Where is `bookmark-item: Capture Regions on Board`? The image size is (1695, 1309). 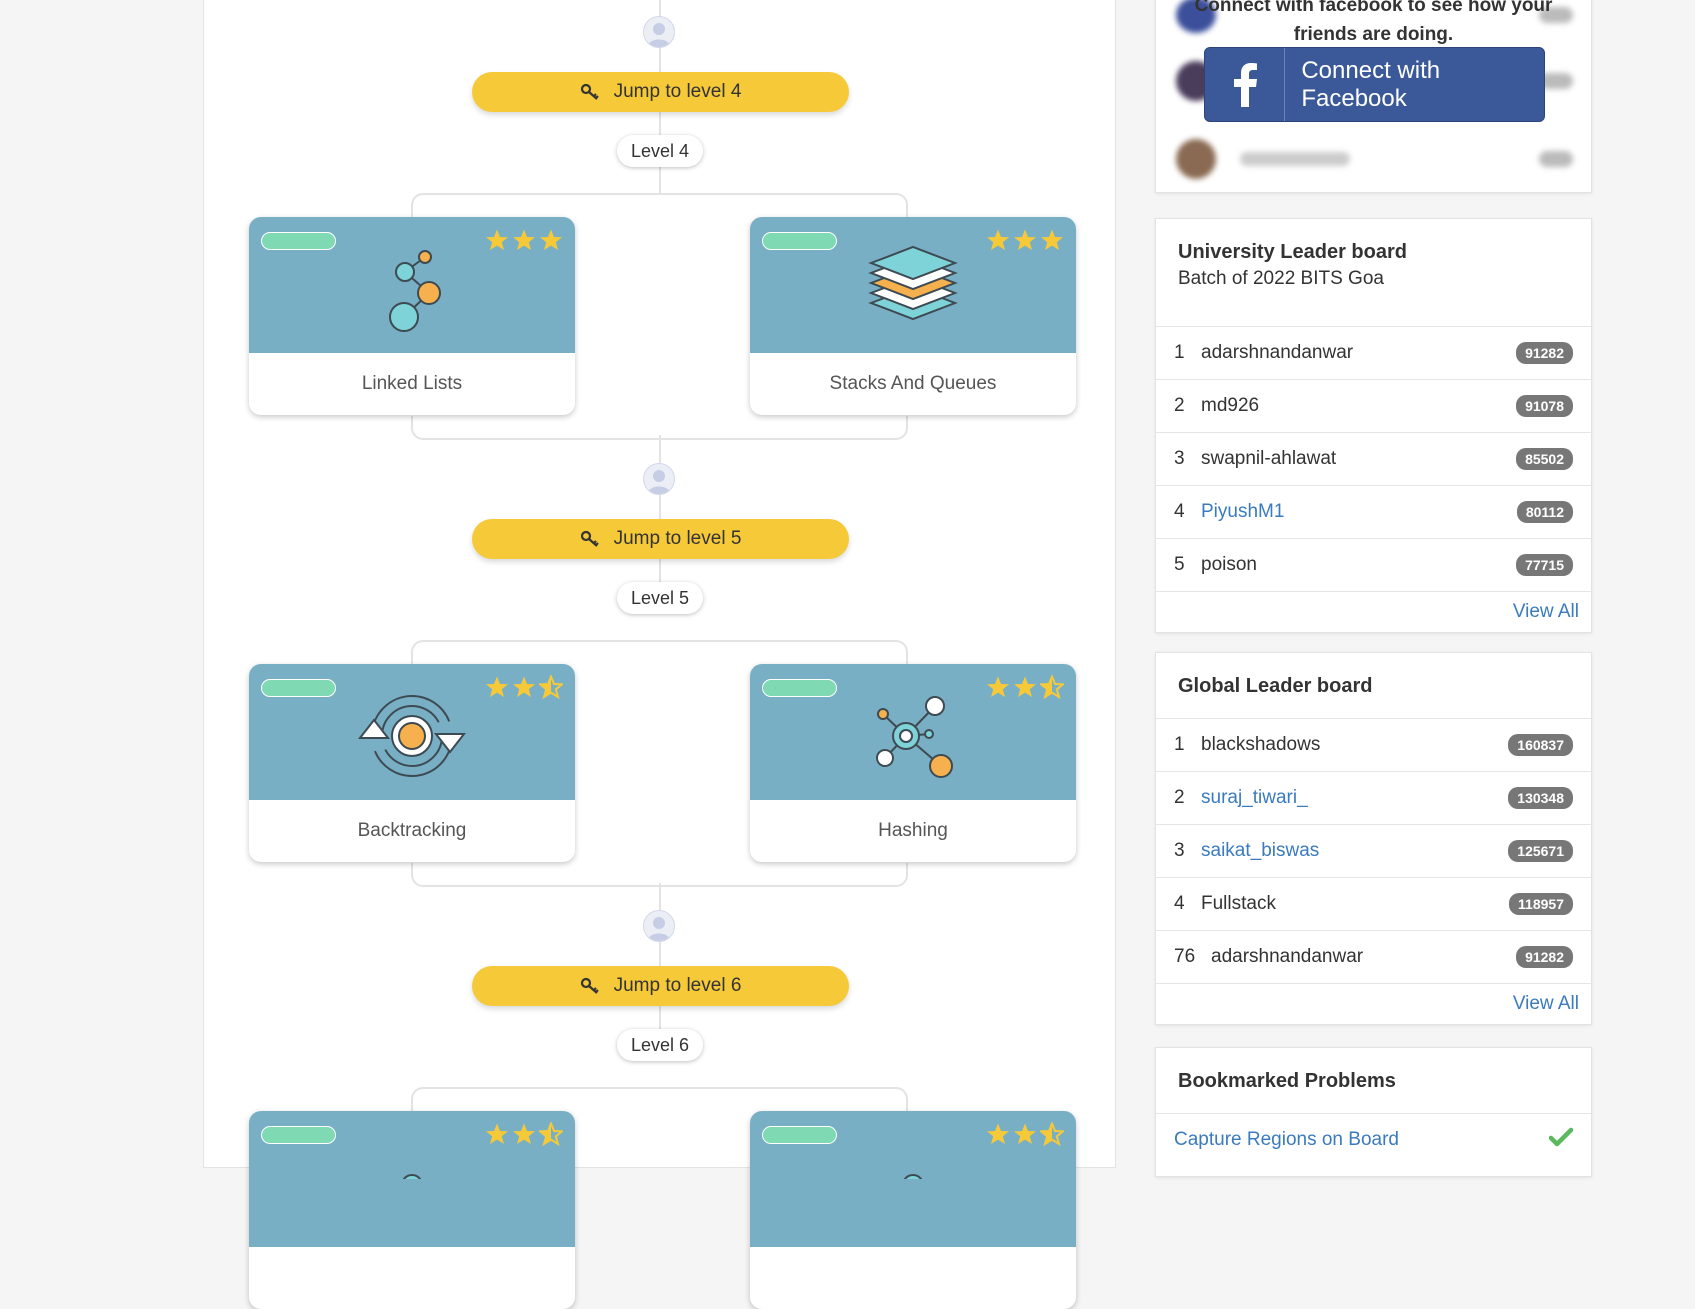
bookmark-item: Capture Regions on Board is located at coordinates (1373, 1139).